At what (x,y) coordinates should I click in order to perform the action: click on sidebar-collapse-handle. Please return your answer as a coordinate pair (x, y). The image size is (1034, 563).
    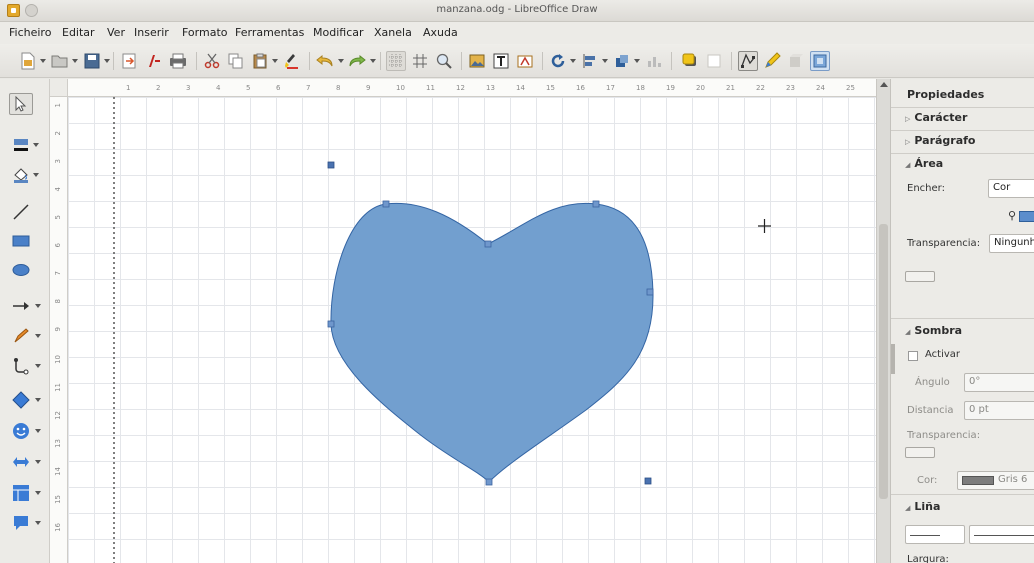
    Looking at the image, I should click on (893, 359).